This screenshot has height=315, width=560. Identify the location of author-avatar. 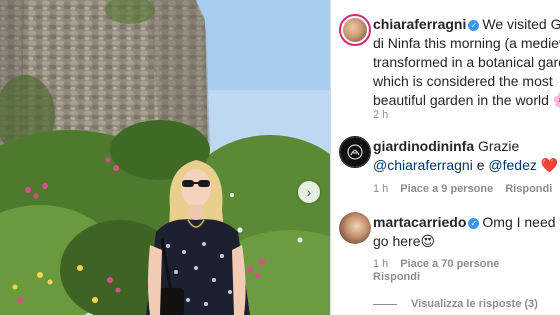
(355, 30).